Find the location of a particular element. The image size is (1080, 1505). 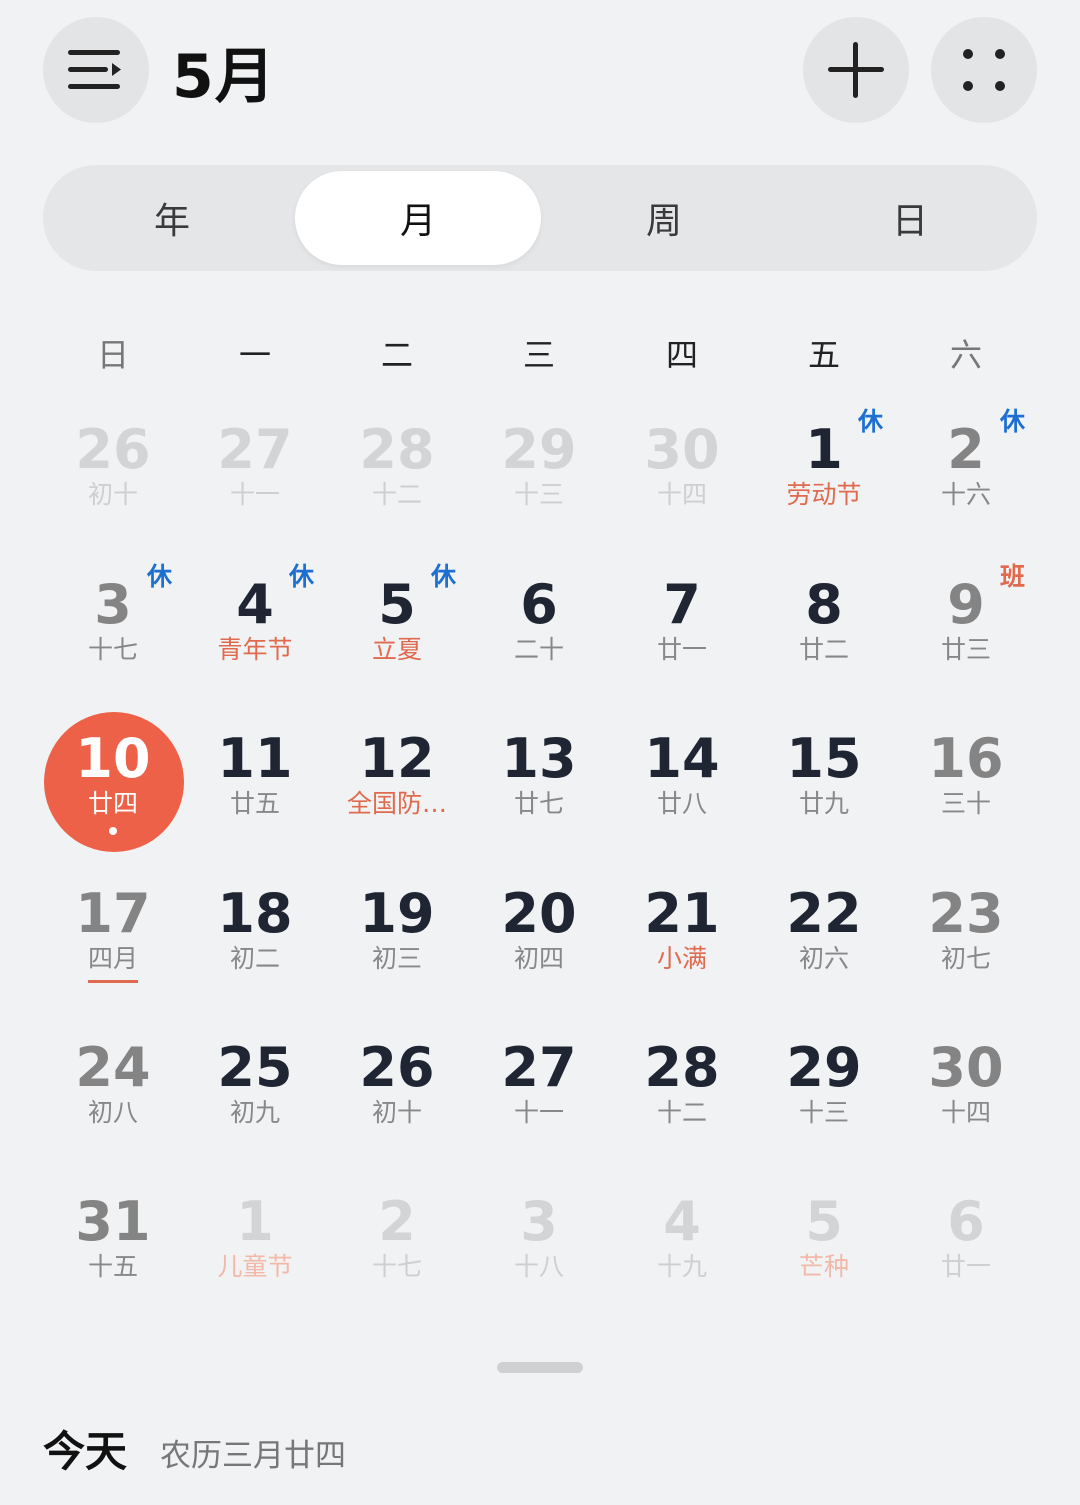

day-cell: 15 廿九 is located at coordinates (824, 782).